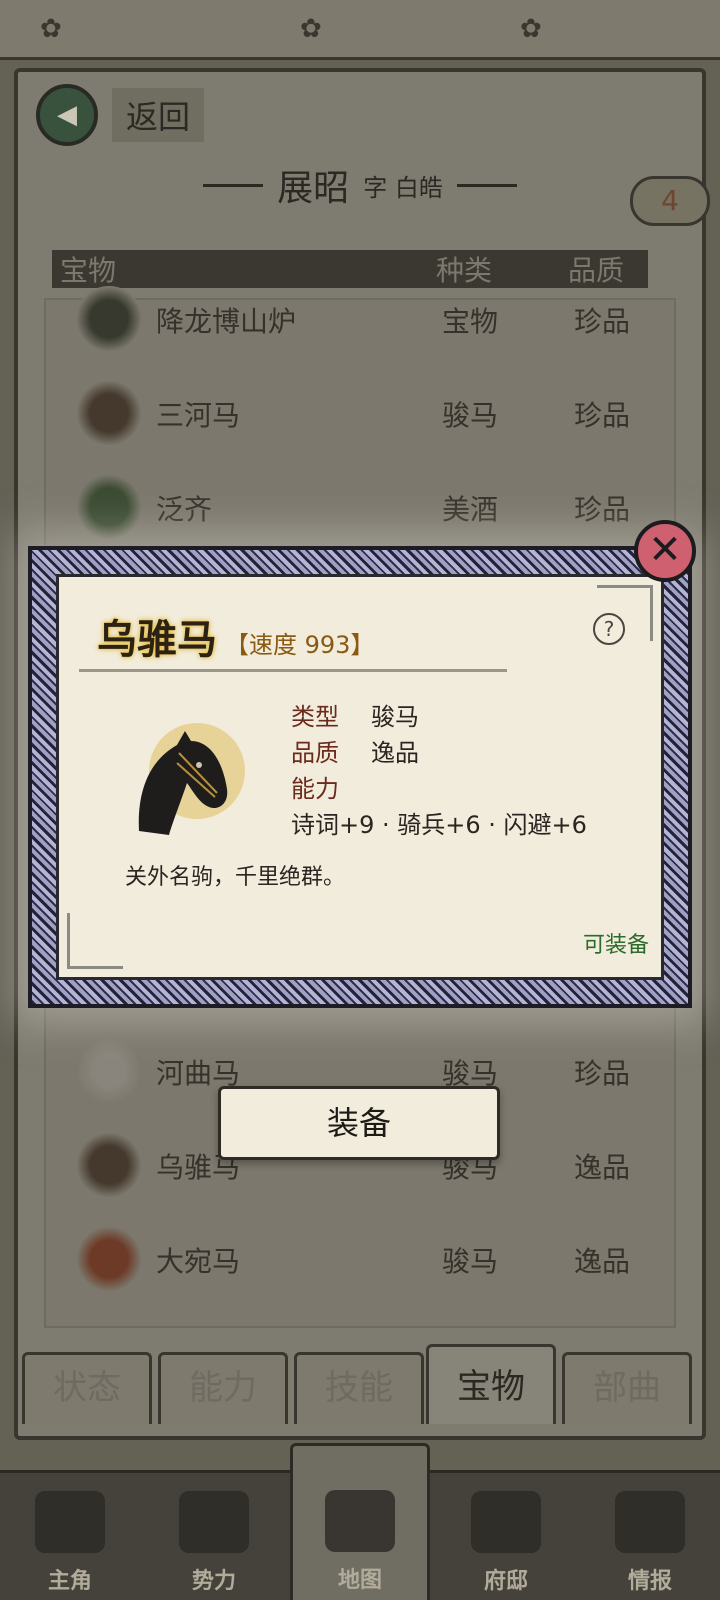  I want to click on prop-quality: 品质 逸品, so click(355, 751).